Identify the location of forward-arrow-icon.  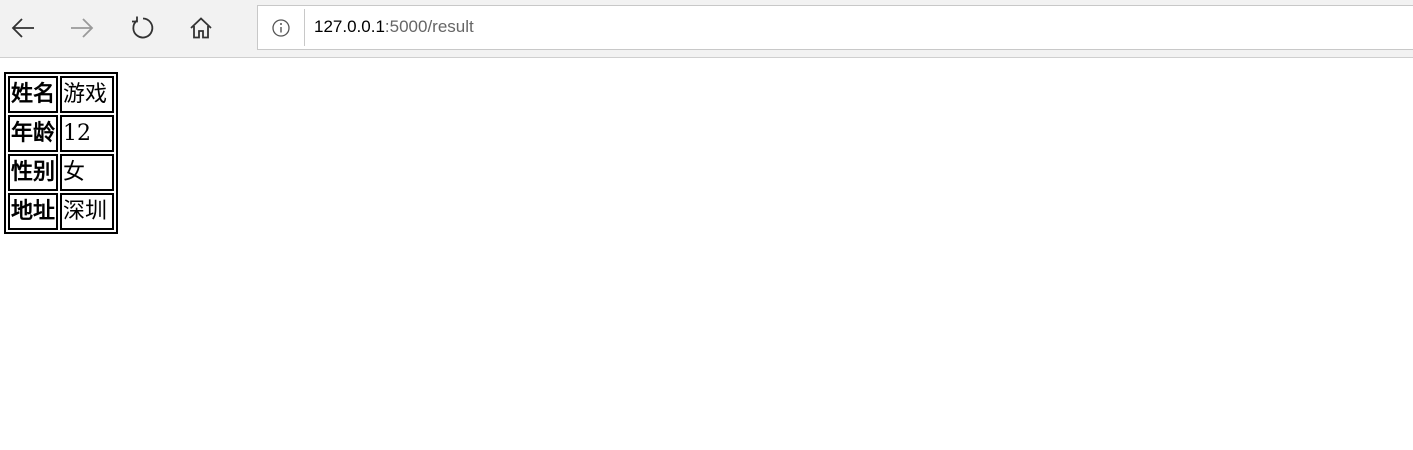
(82, 28).